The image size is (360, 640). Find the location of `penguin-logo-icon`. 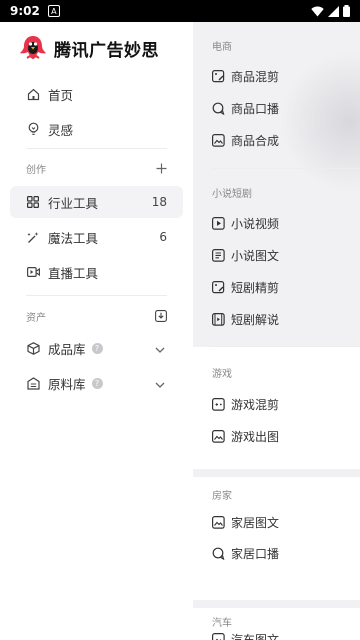

penguin-logo-icon is located at coordinates (33, 48).